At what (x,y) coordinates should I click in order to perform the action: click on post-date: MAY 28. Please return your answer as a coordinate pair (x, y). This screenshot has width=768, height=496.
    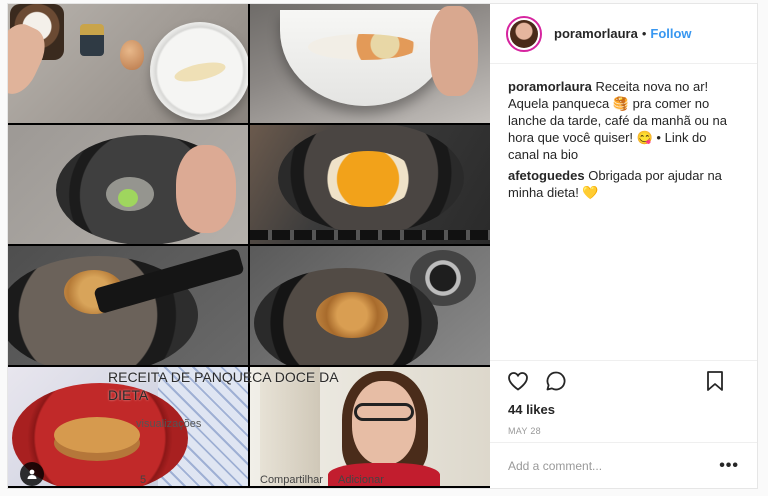
    Looking at the image, I should click on (524, 431).